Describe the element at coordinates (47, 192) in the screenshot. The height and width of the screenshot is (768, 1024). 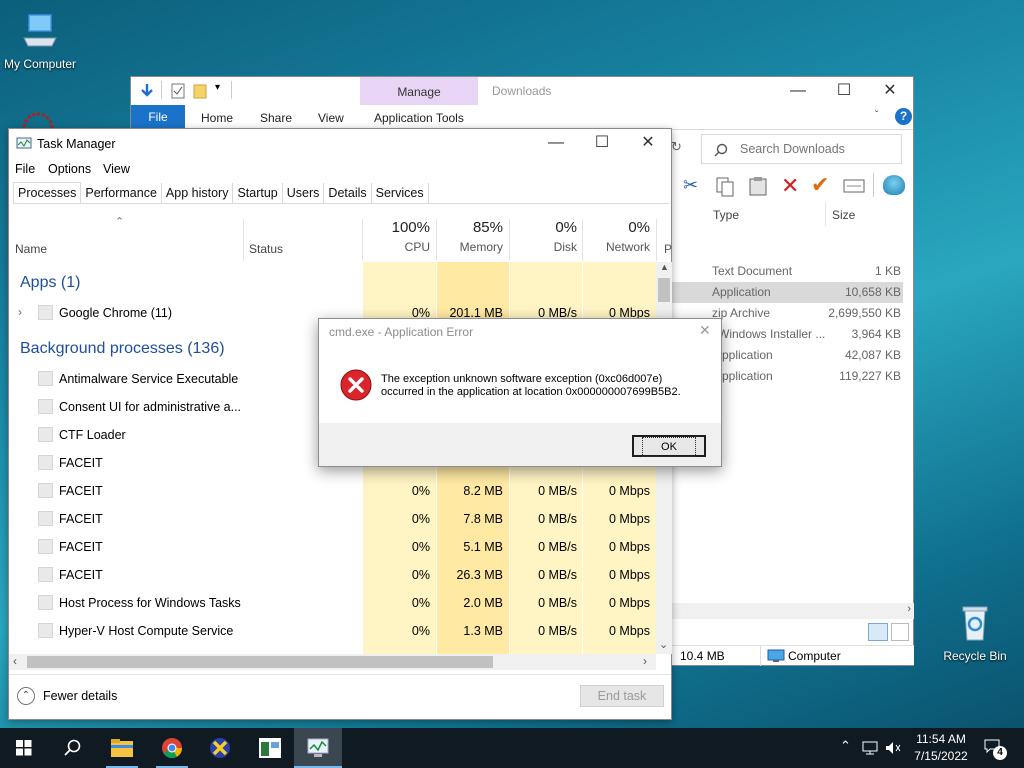
I see `tab-processes: Processes` at that location.